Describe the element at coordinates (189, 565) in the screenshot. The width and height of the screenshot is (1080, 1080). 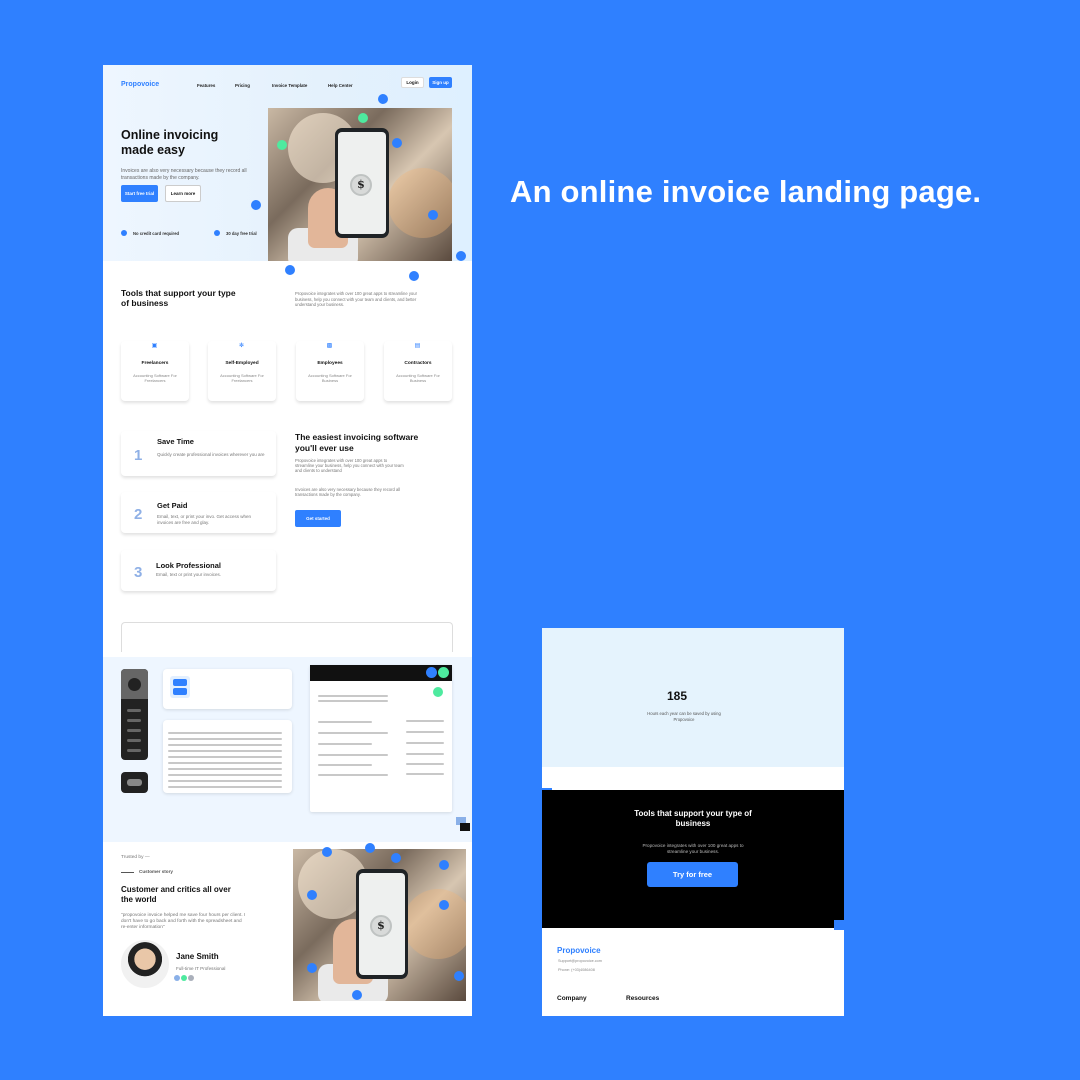
I see `step-title: Look Professional` at that location.